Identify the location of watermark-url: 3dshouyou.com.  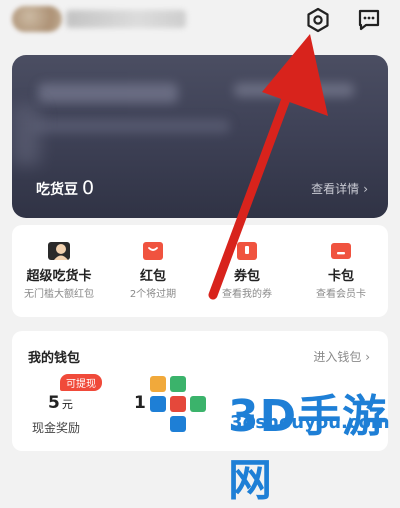
(310, 422).